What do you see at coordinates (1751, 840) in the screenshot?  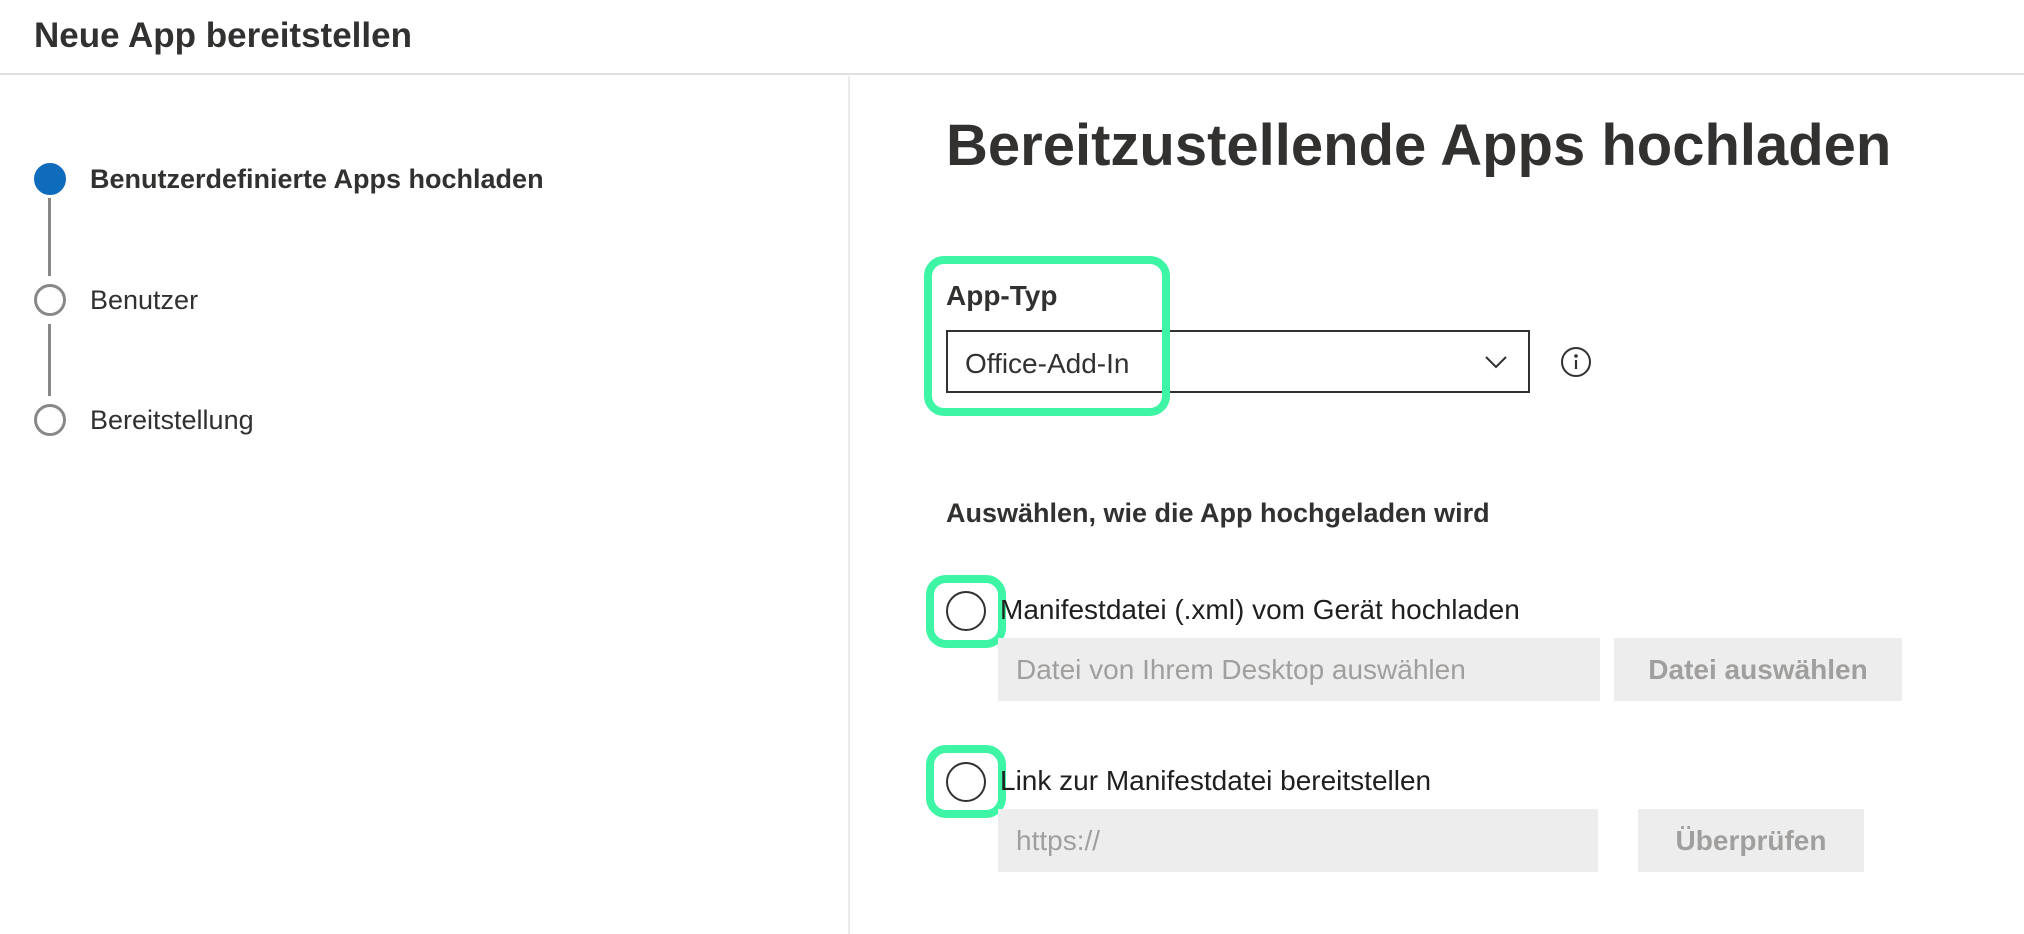 I see `verify-button: Überprüfen` at bounding box center [1751, 840].